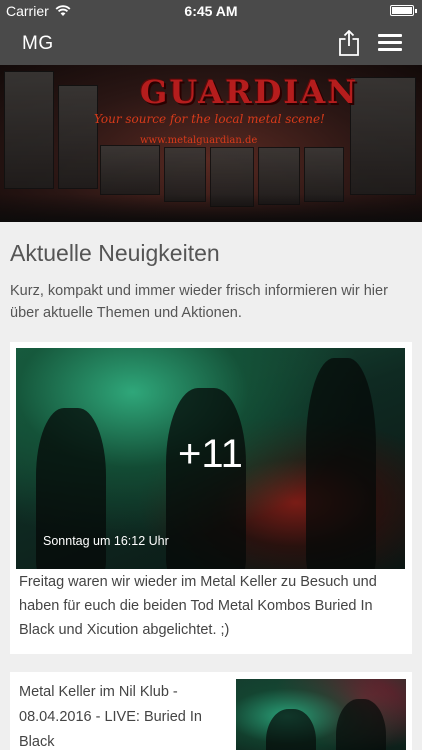 The image size is (422, 750). I want to click on banner-url: www.metalguardian.de, so click(199, 140).